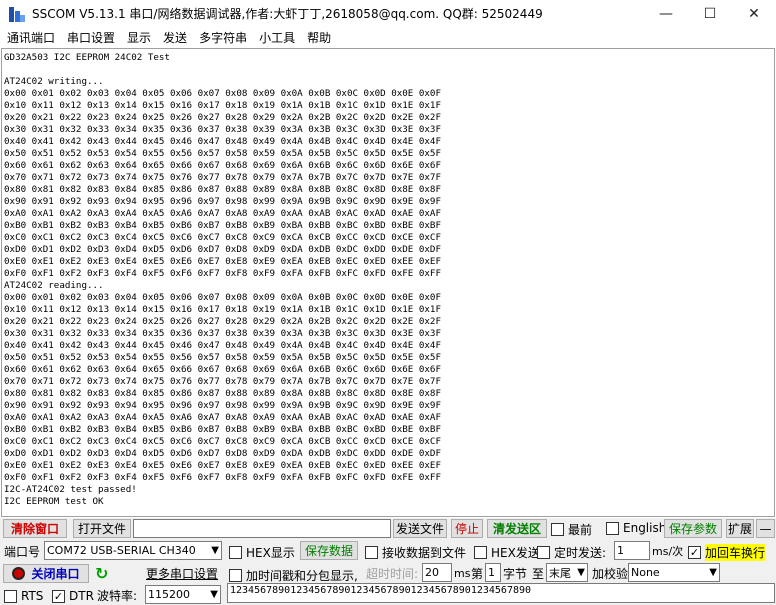 The image size is (776, 605). I want to click on close-port-button: 关闭串口, so click(46, 573).